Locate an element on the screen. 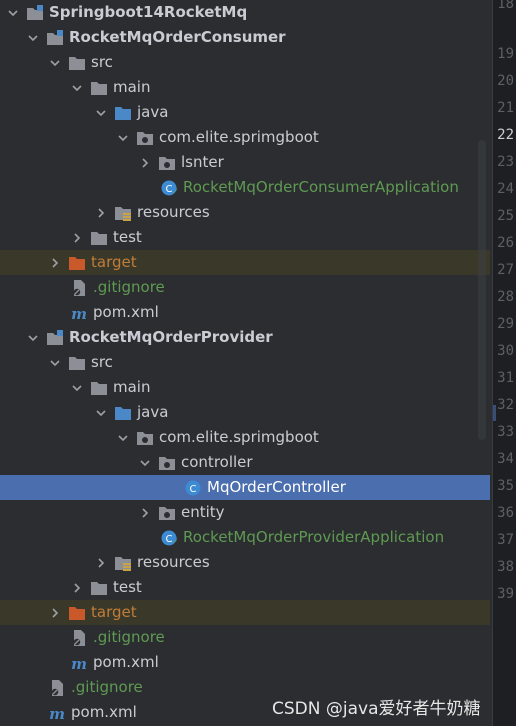 The height and width of the screenshot is (726, 516). tree-label: RocketMqOrderConsumer is located at coordinates (177, 37).